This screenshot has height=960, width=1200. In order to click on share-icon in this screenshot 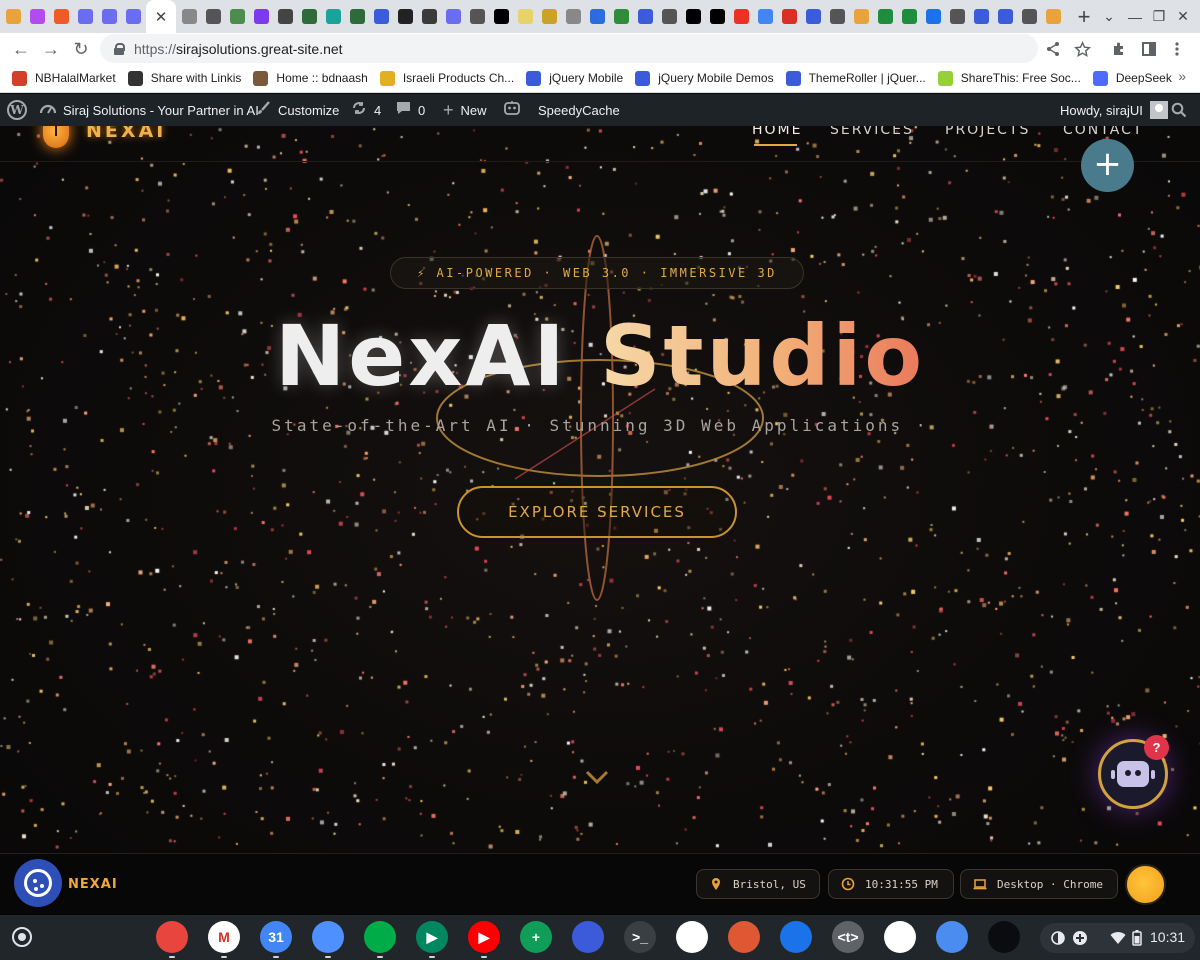, I will do `click(1053, 49)`.